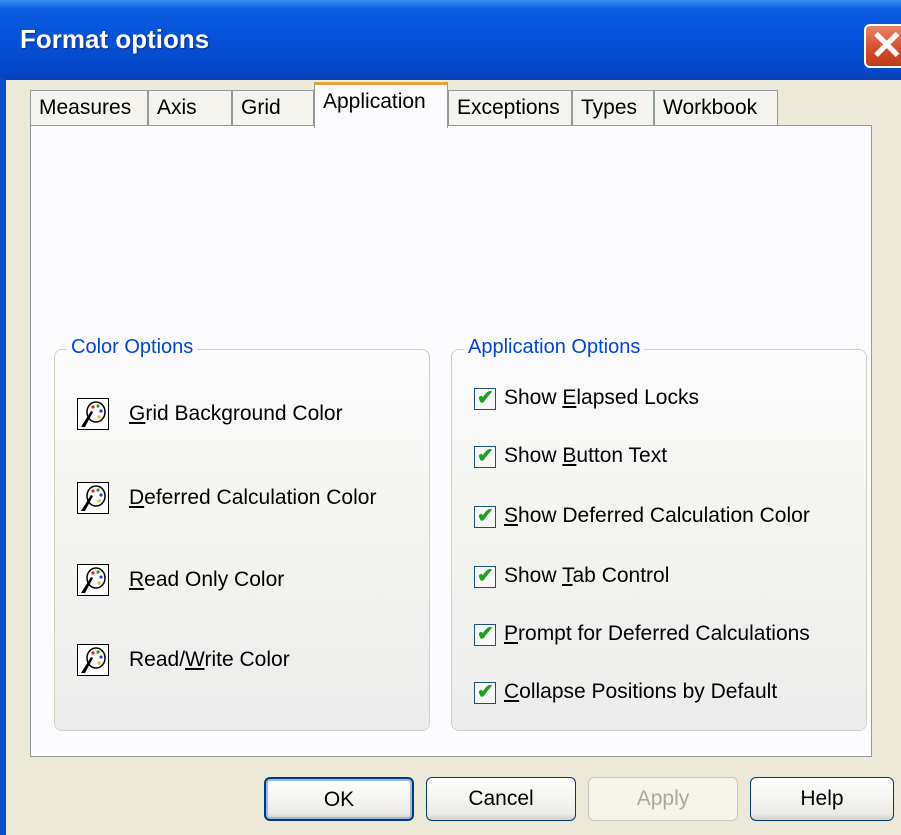  What do you see at coordinates (339, 799) in the screenshot?
I see `ok-button: OK` at bounding box center [339, 799].